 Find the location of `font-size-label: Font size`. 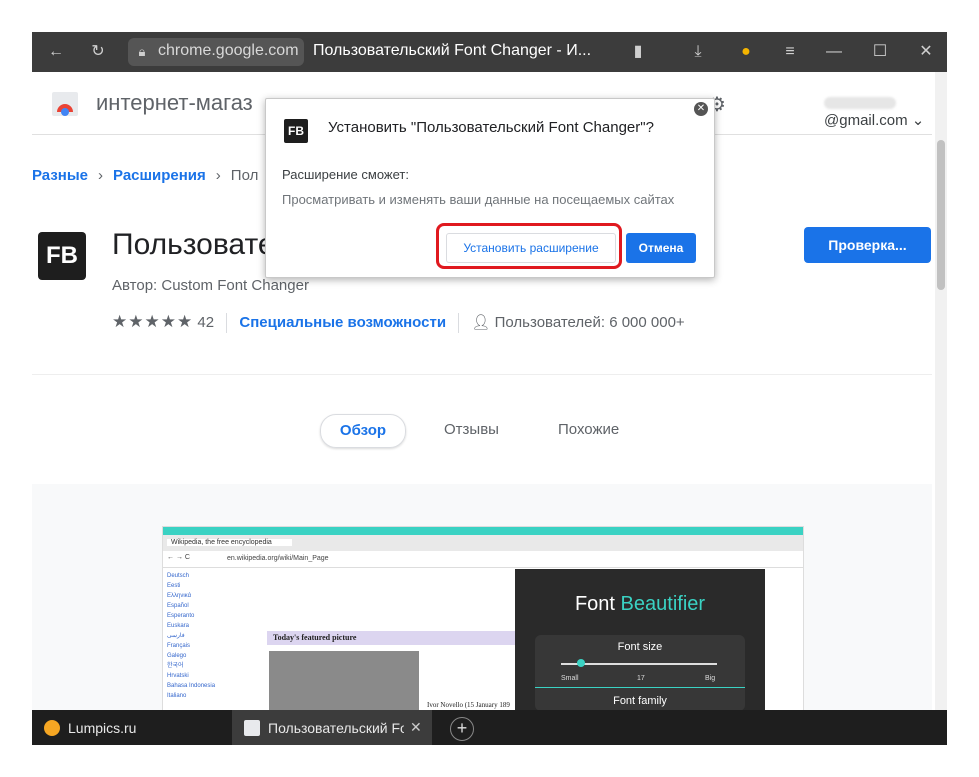

font-size-label: Font size is located at coordinates (640, 647).